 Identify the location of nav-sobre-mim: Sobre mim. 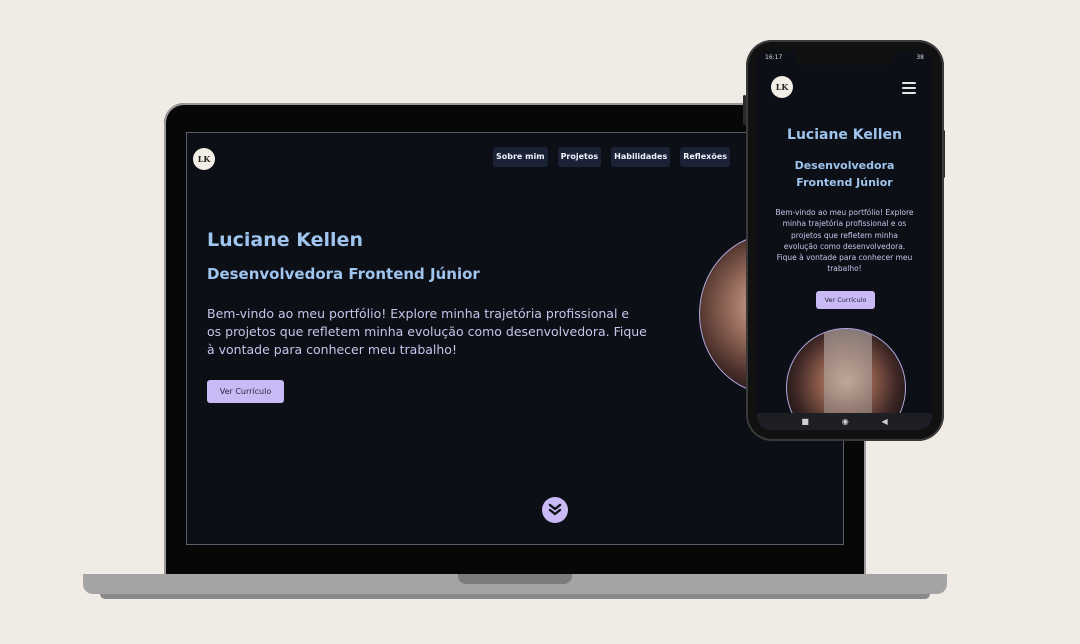
(520, 157).